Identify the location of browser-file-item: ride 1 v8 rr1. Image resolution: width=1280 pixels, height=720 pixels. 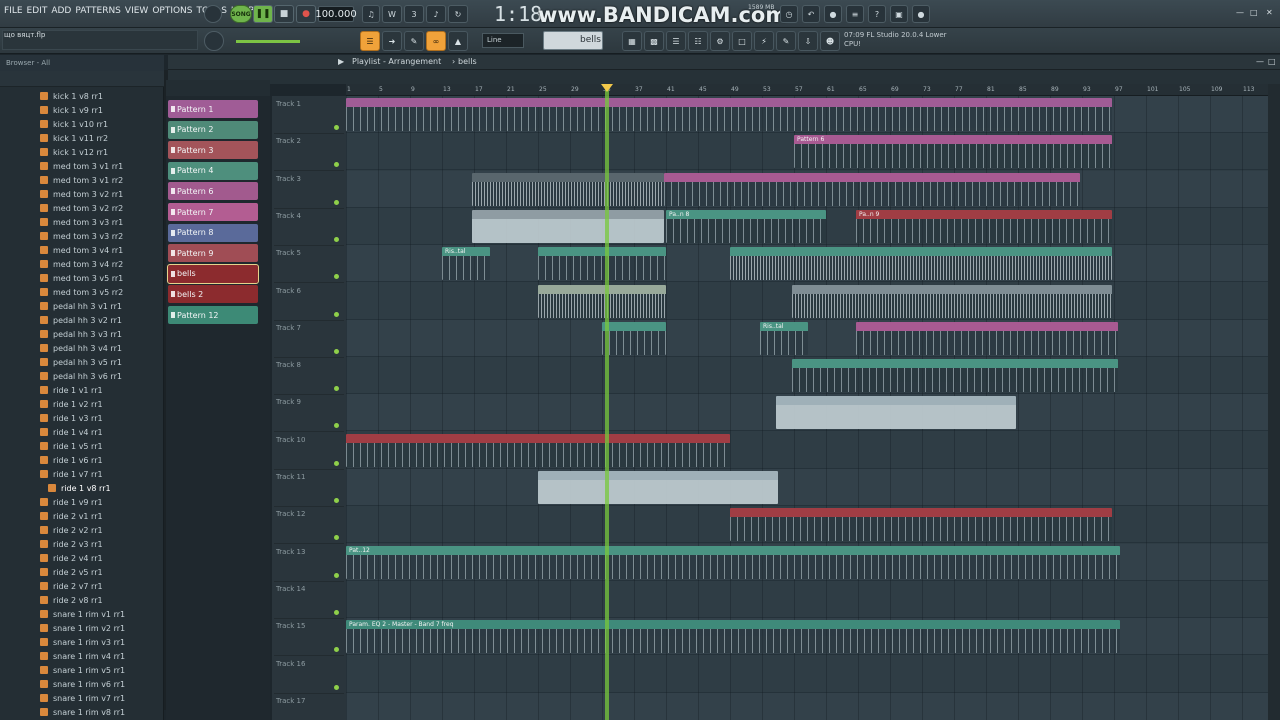
(80, 488).